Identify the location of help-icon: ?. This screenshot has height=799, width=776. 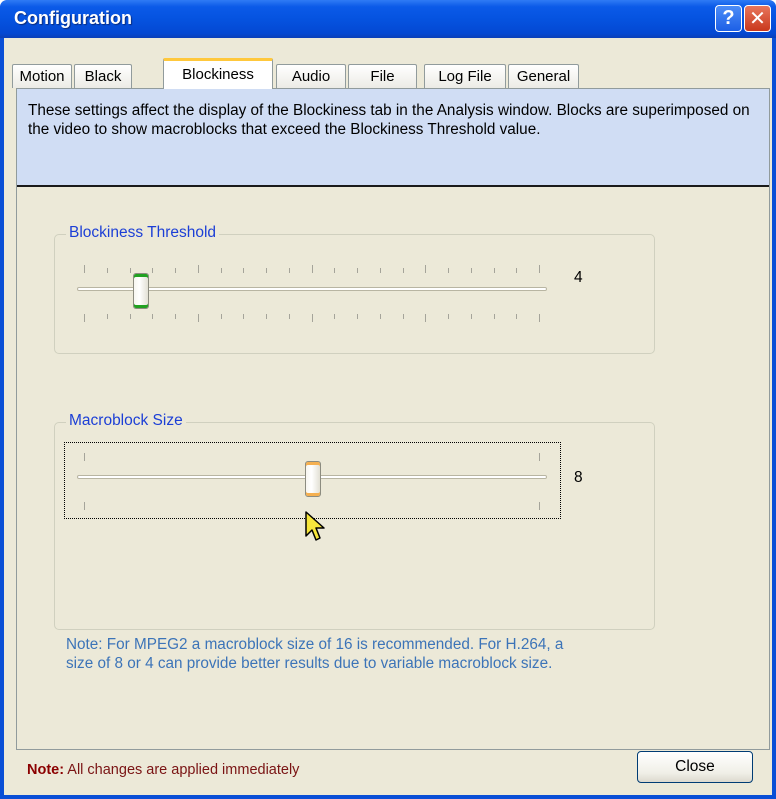
(728, 18).